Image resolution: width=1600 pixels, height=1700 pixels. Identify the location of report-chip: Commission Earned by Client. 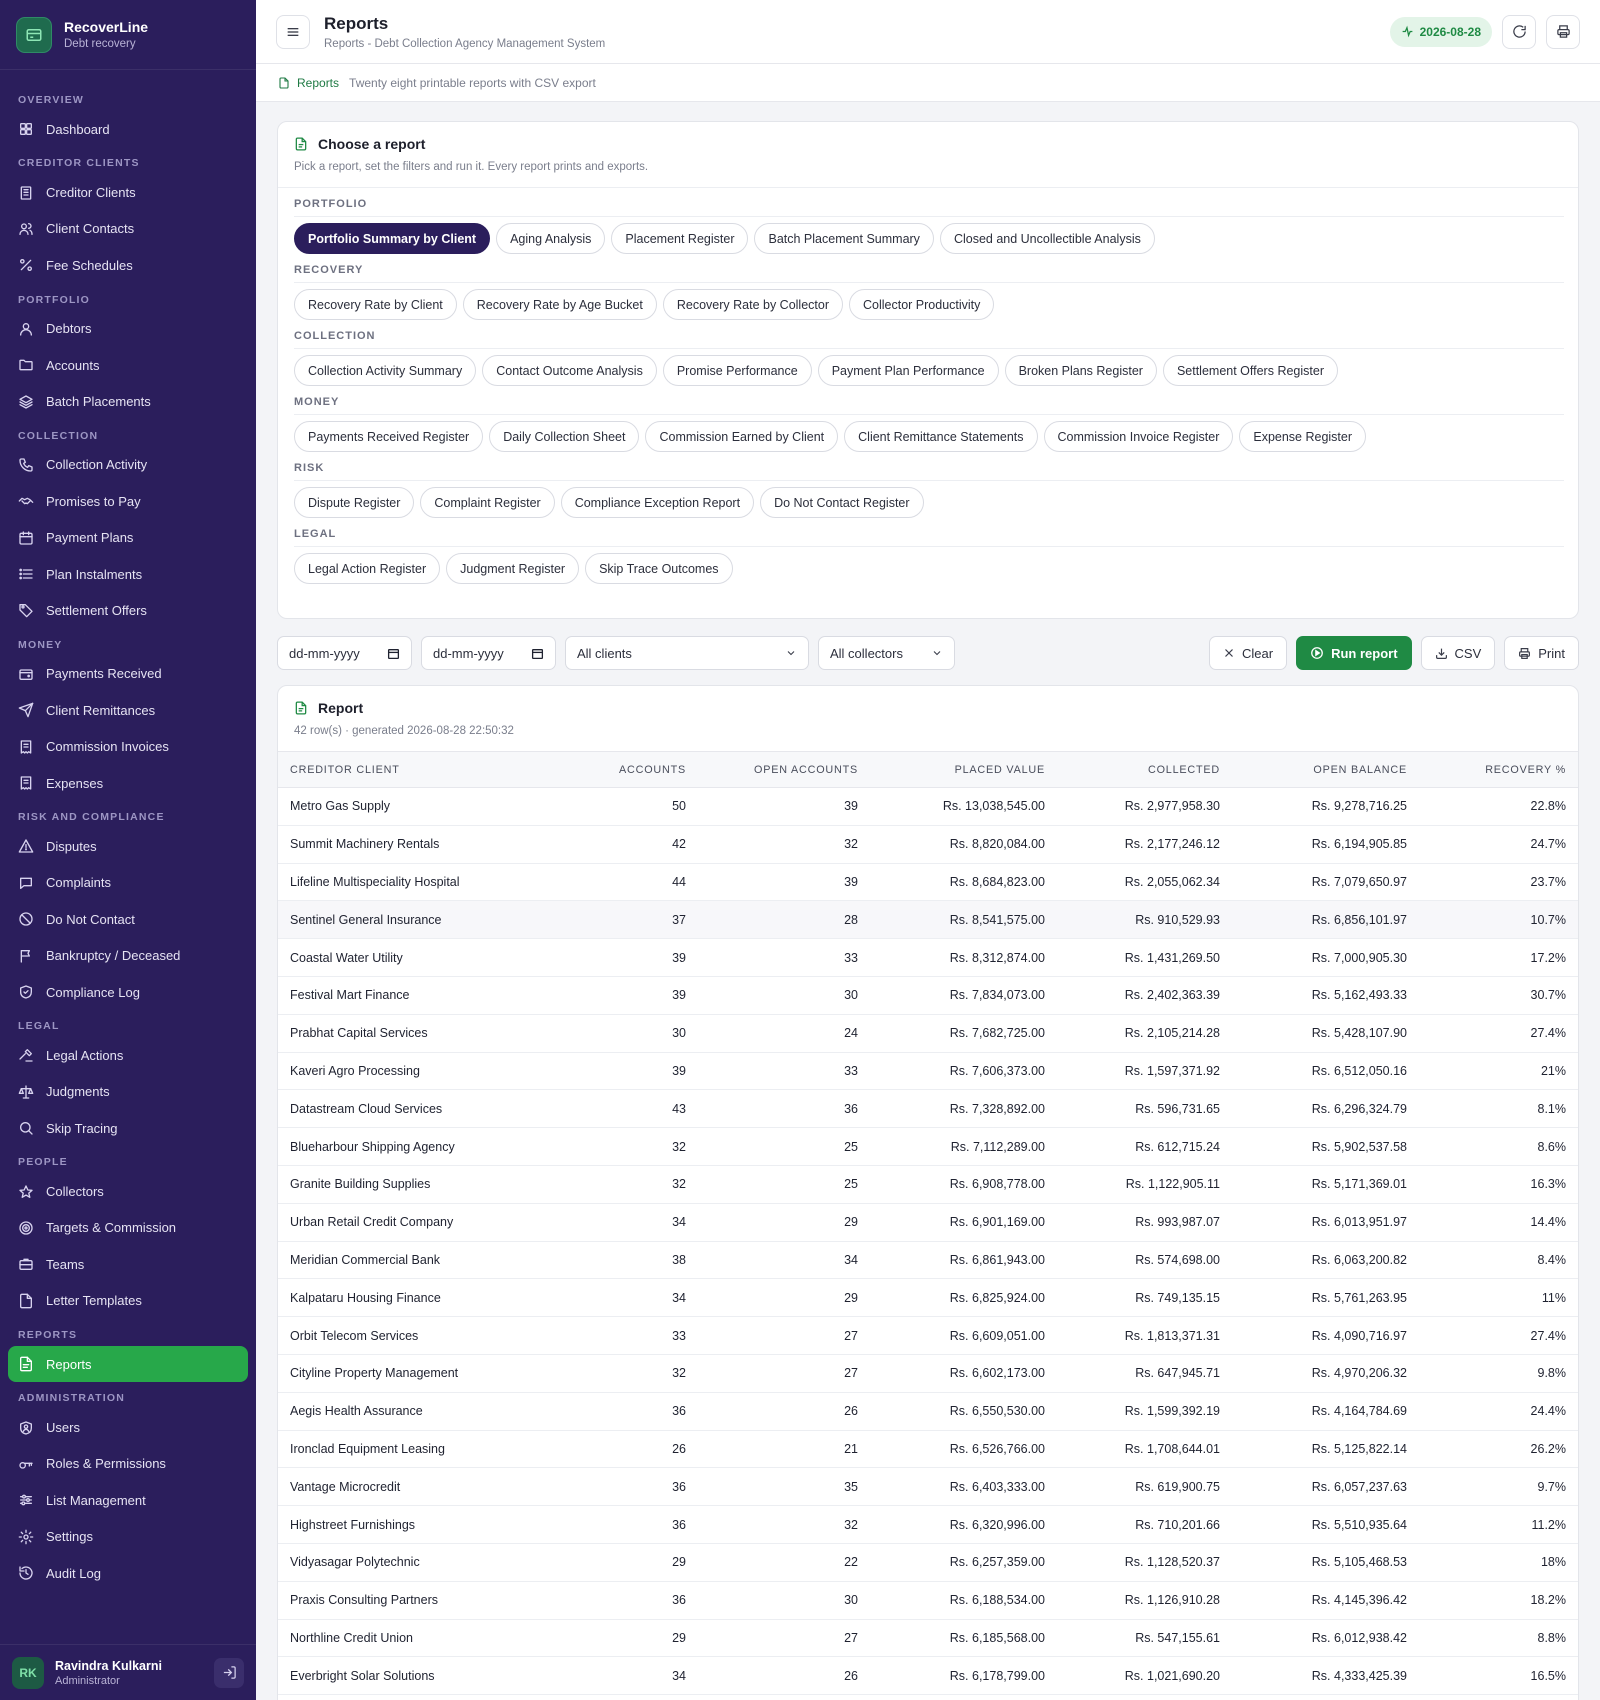
(742, 436).